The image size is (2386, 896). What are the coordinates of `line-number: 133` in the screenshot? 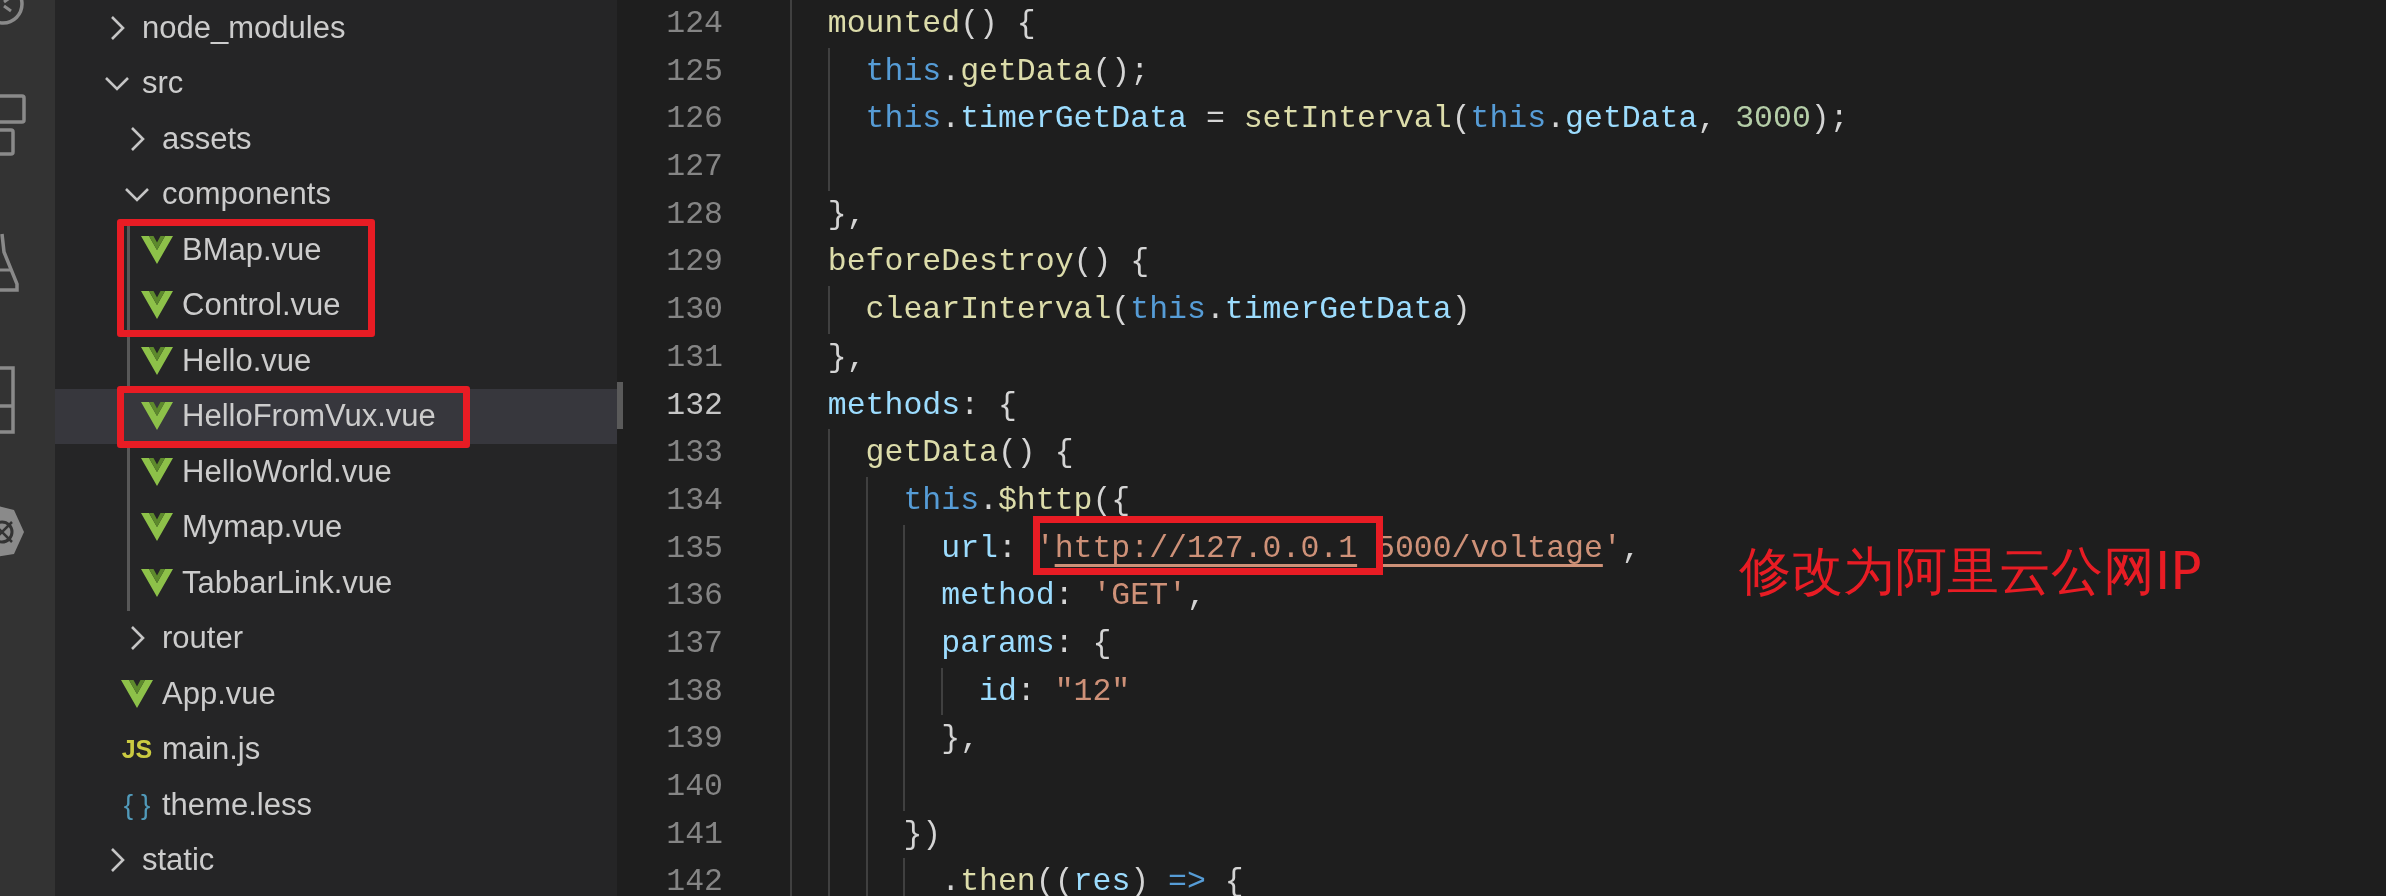 It's located at (694, 453).